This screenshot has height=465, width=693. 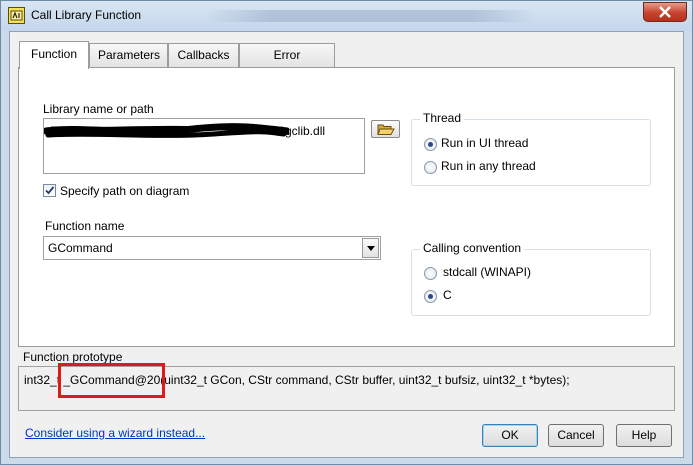 I want to click on specify-path-checkbox, so click(x=49, y=190).